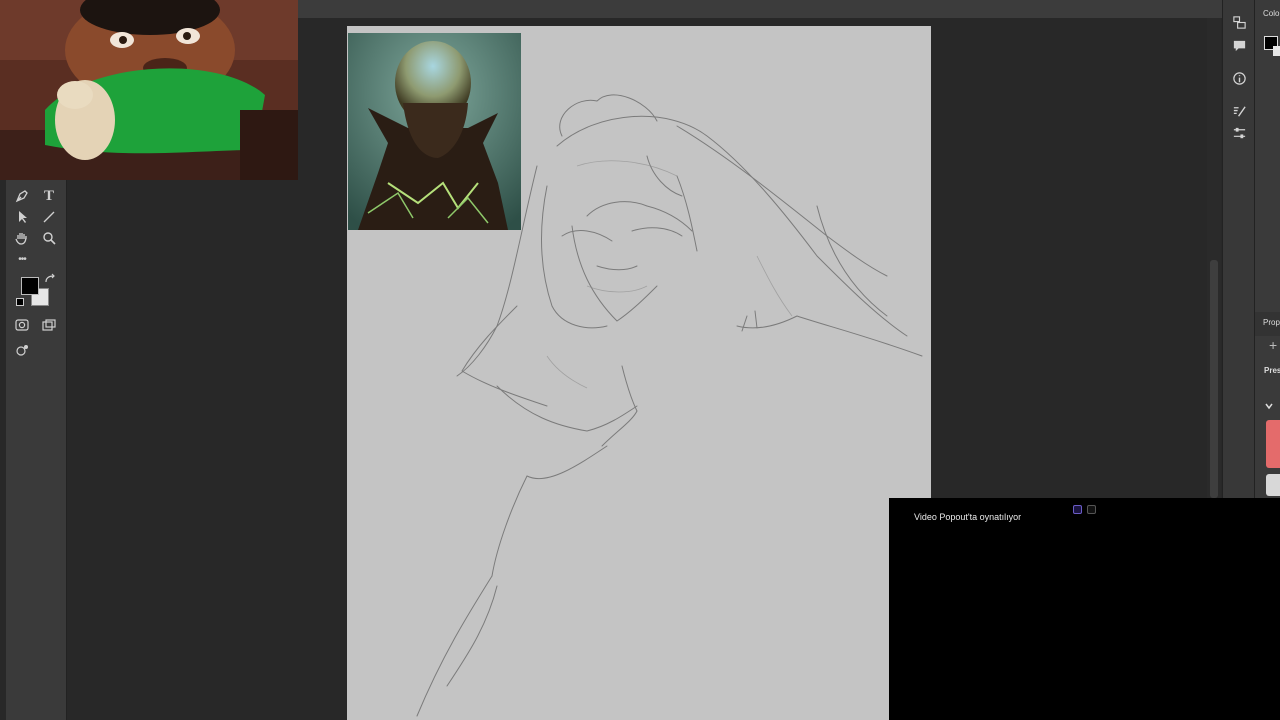 This screenshot has width=1280, height=720. What do you see at coordinates (968, 517) in the screenshot?
I see `popout-status-text: Video Popout'ta oynatılıyor` at bounding box center [968, 517].